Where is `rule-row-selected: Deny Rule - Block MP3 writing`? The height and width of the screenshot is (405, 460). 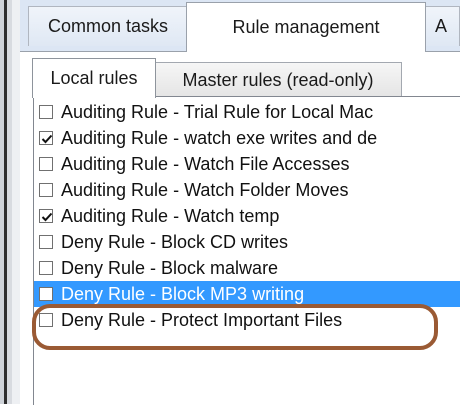 rule-row-selected: Deny Rule - Block MP3 writing is located at coordinates (247, 294).